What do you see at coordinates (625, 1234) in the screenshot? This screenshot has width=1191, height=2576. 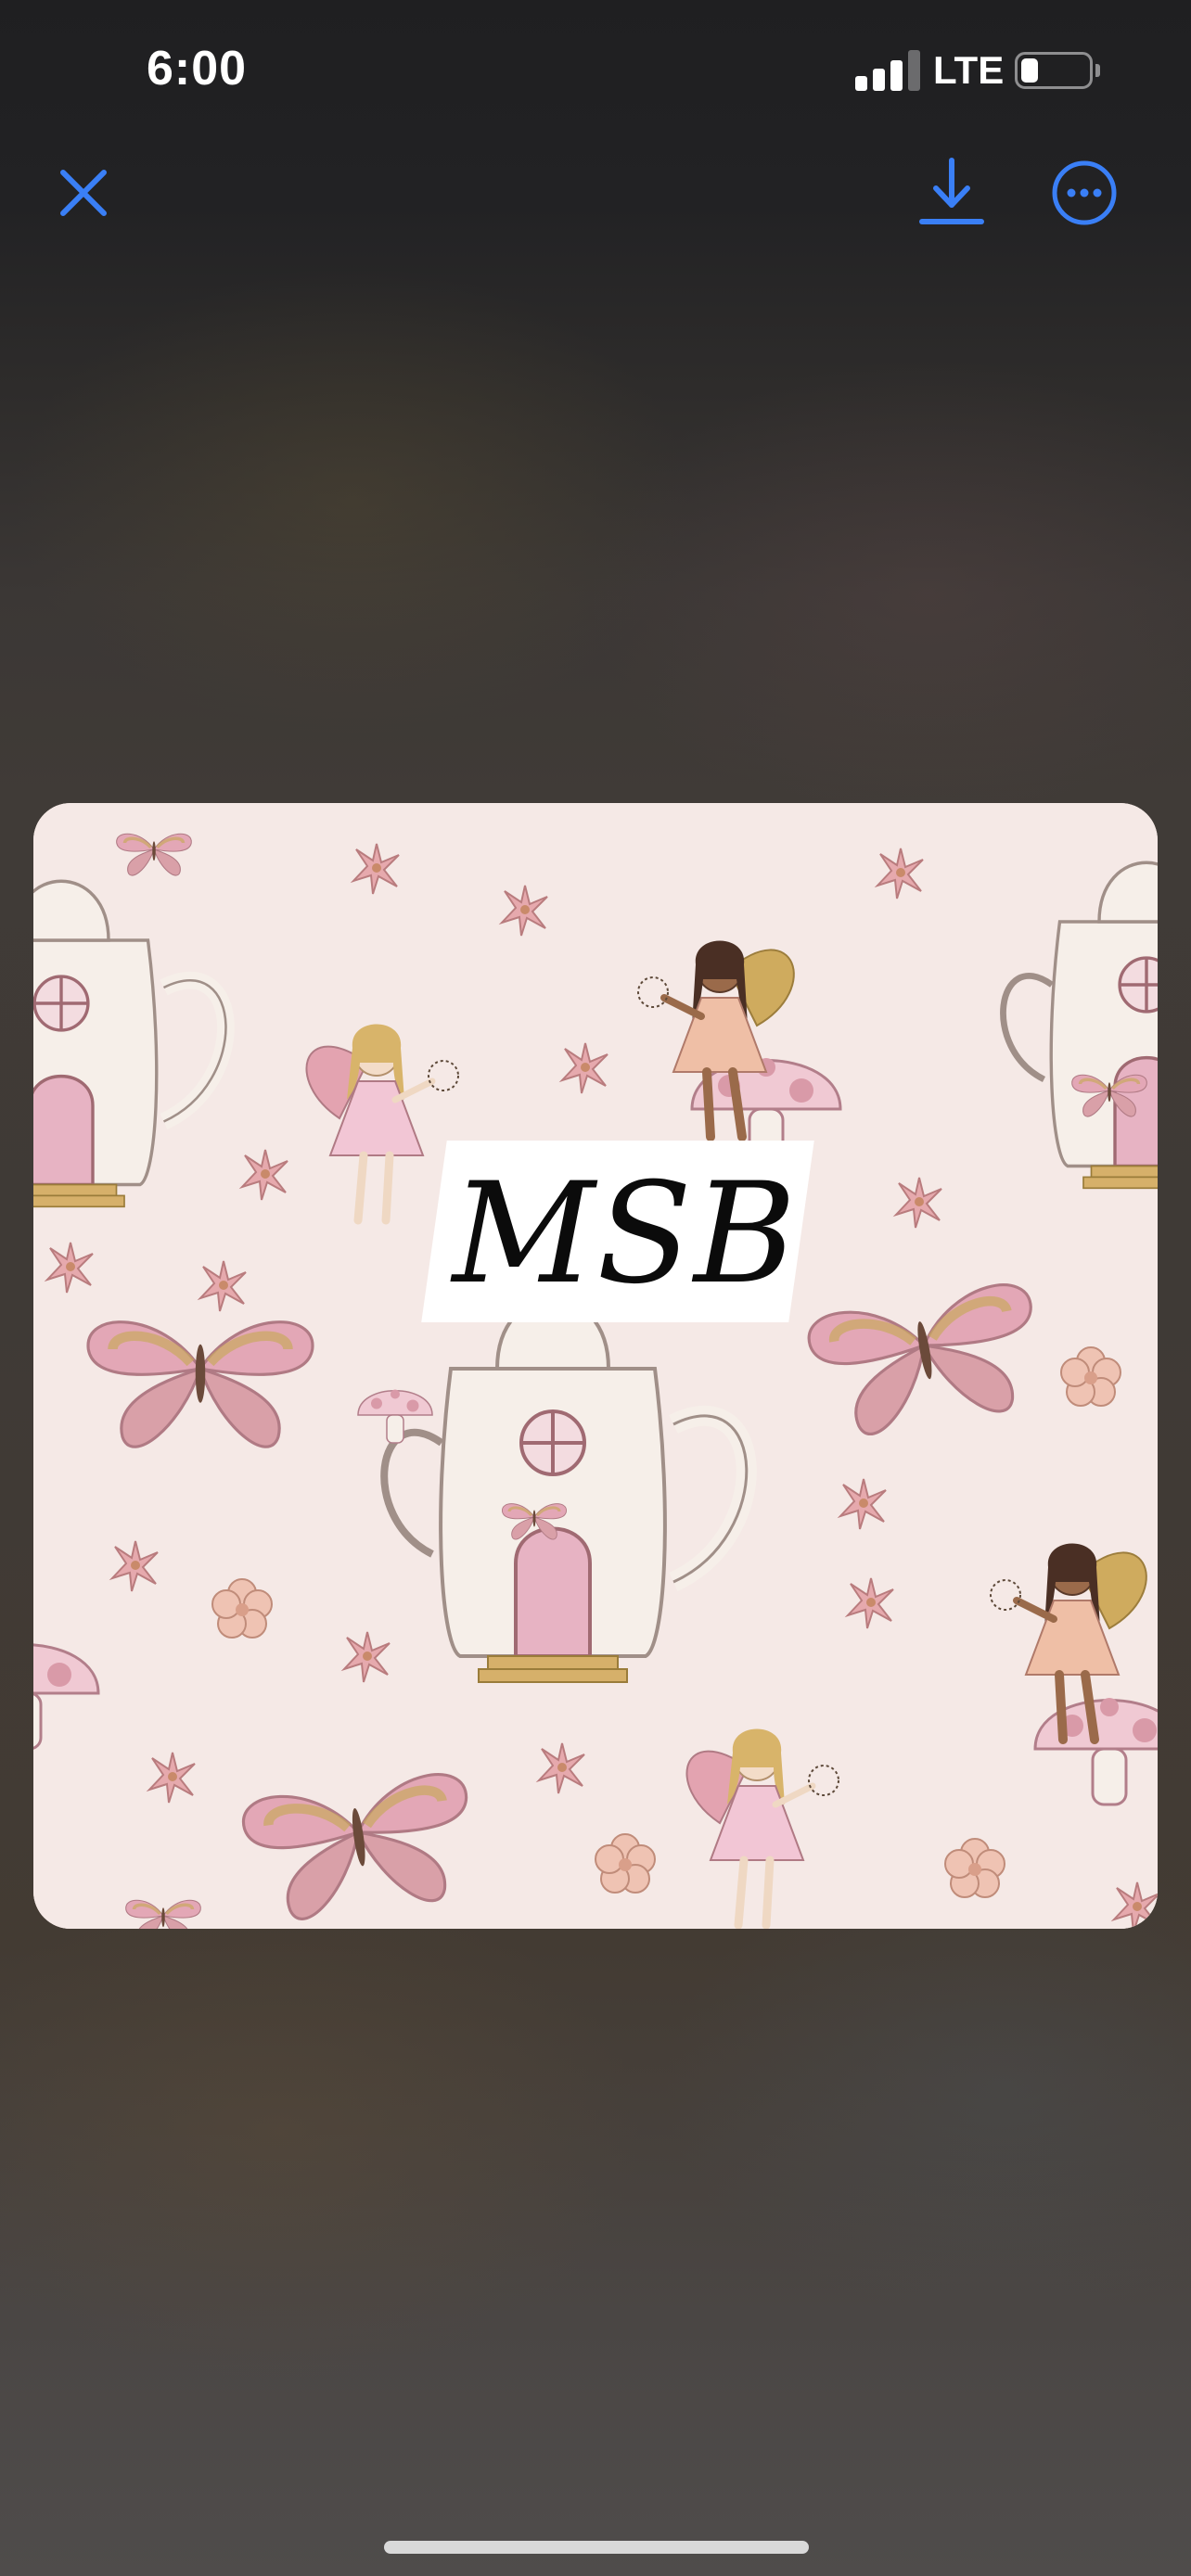 I see `logo-text: MSB` at bounding box center [625, 1234].